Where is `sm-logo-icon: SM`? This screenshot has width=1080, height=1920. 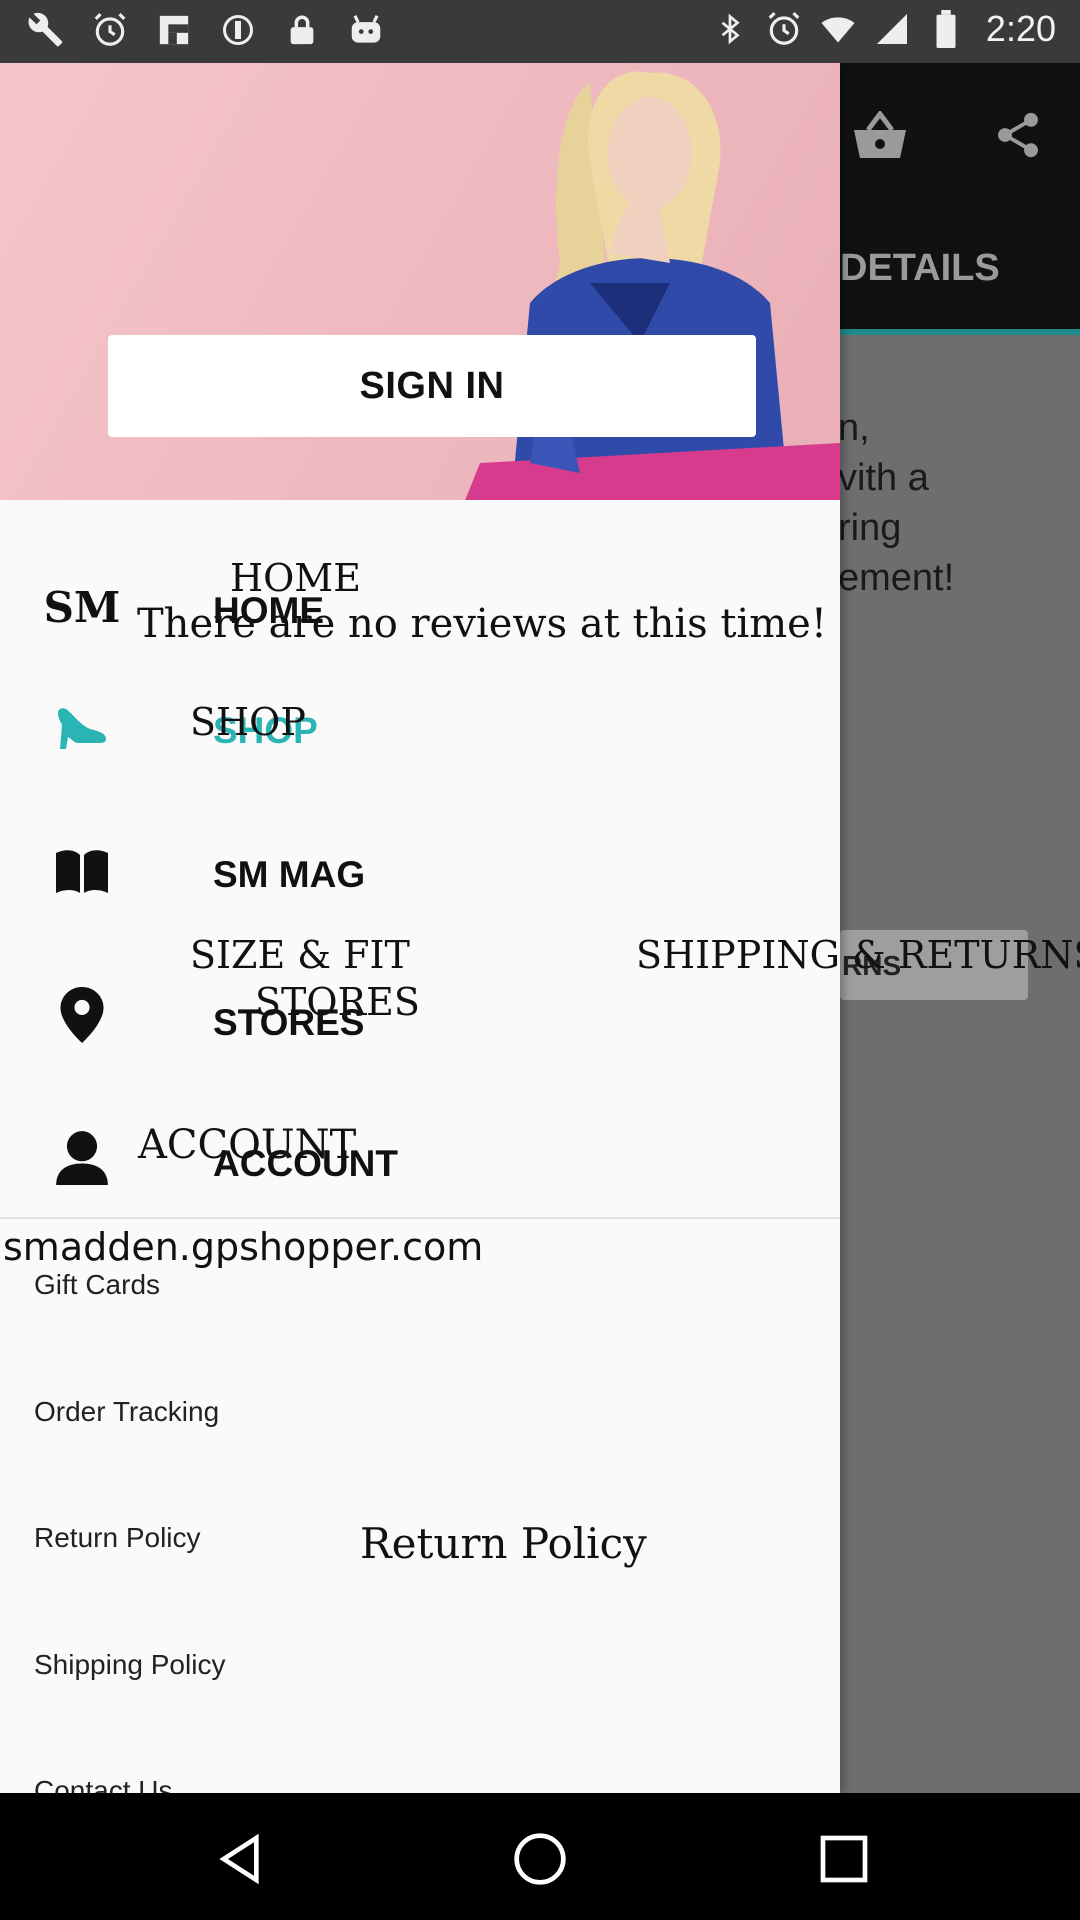 sm-logo-icon: SM is located at coordinates (82, 607).